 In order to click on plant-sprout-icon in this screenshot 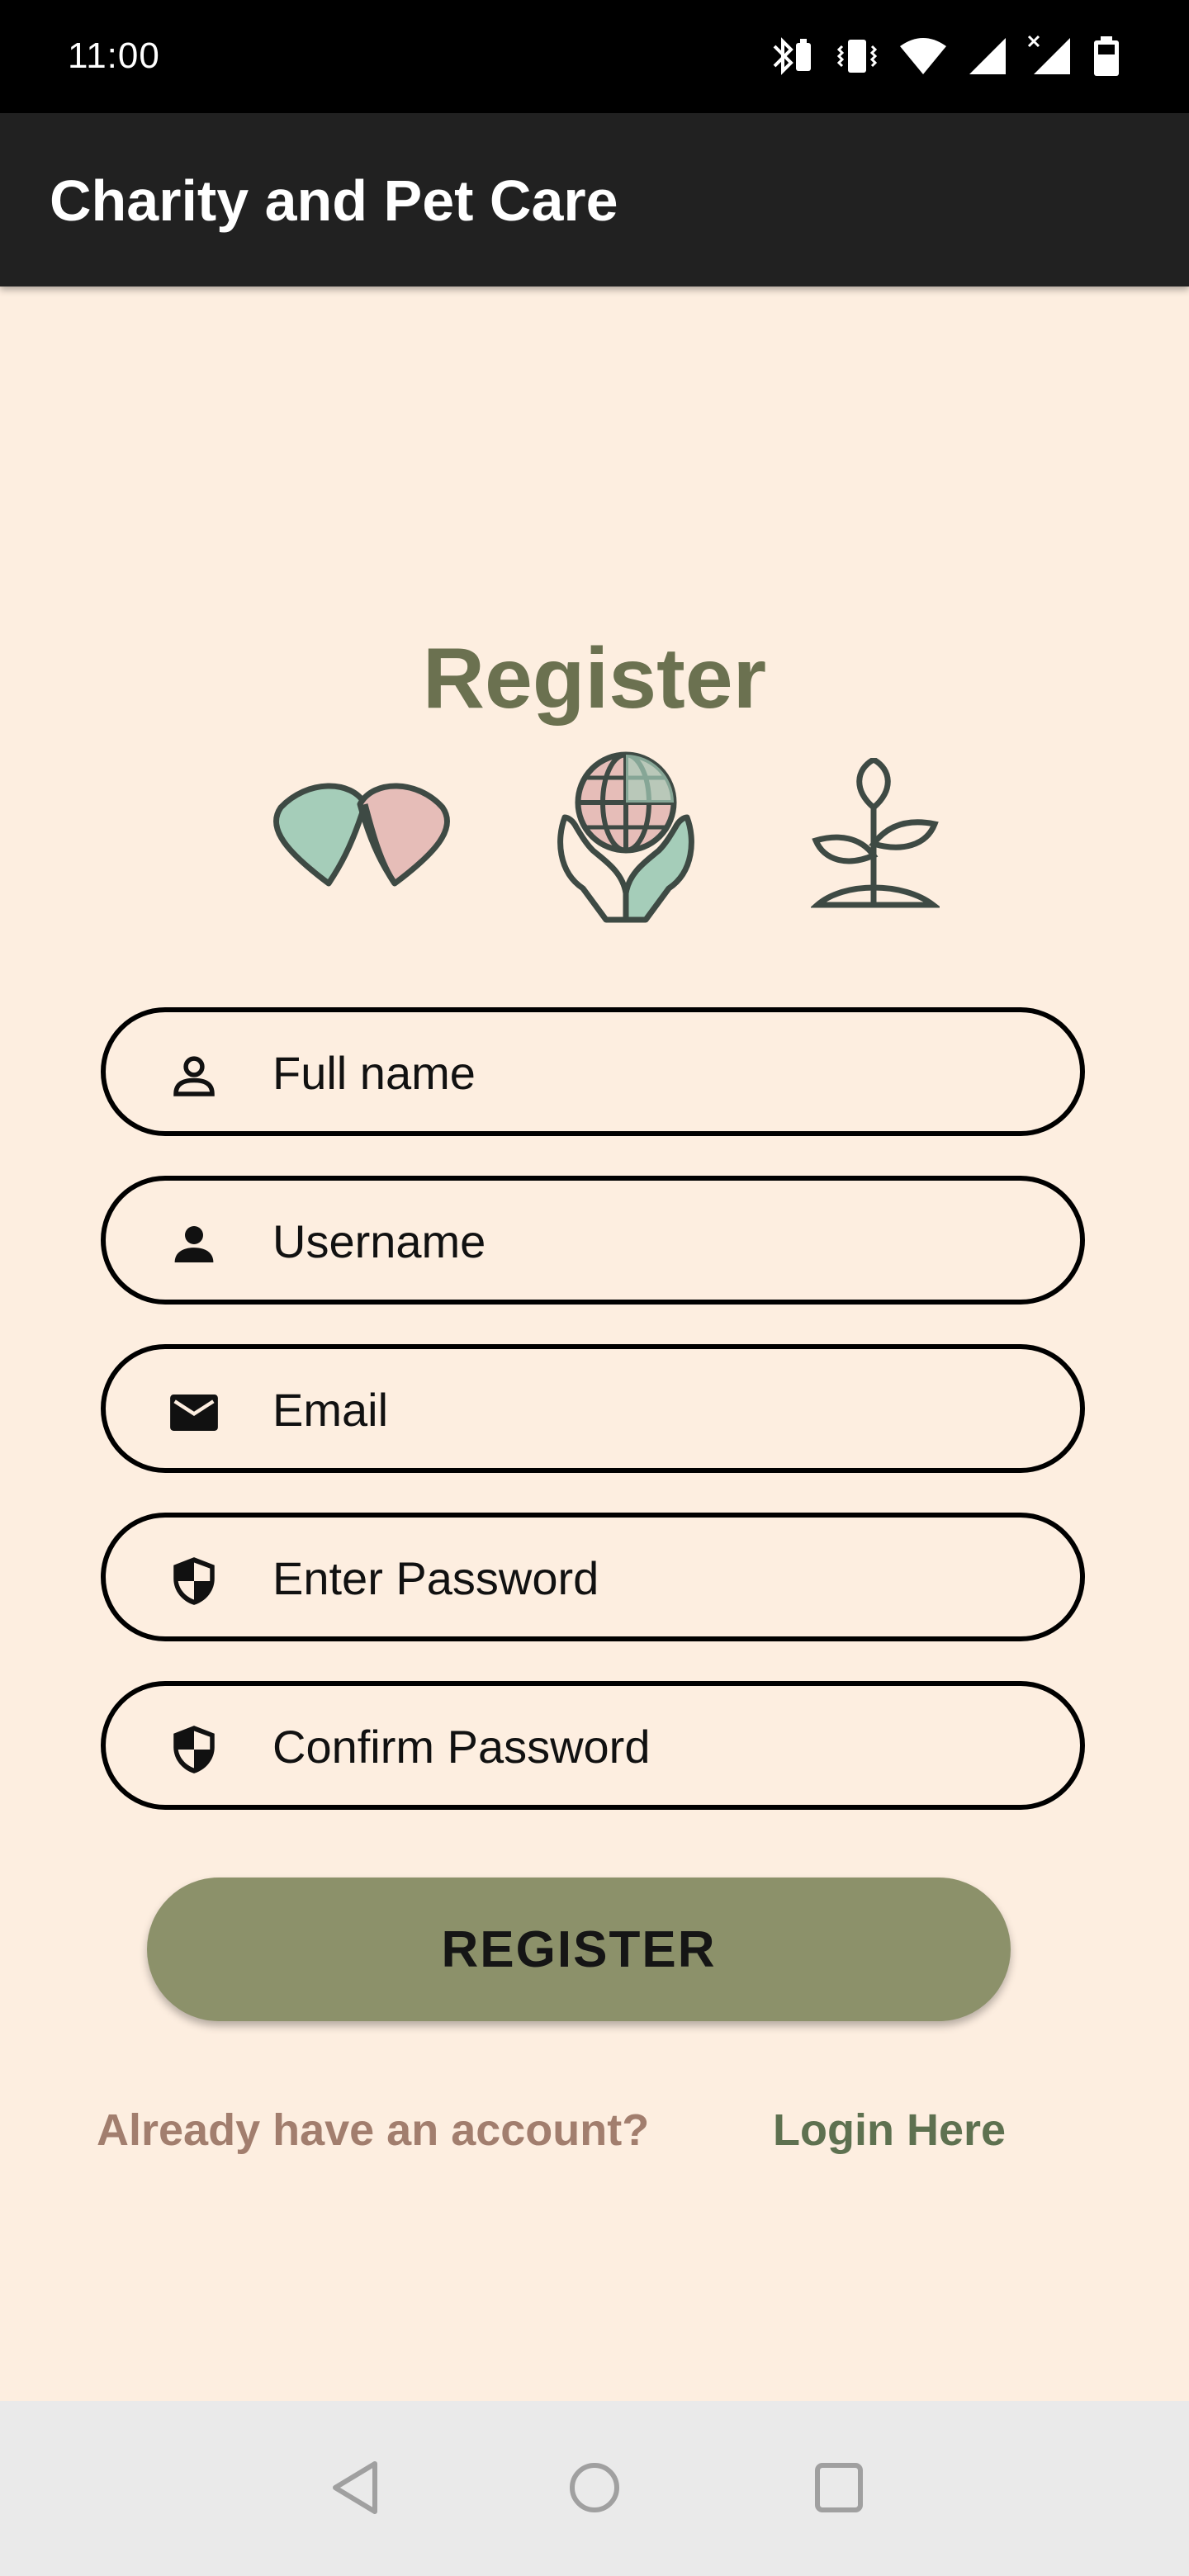, I will do `click(875, 833)`.